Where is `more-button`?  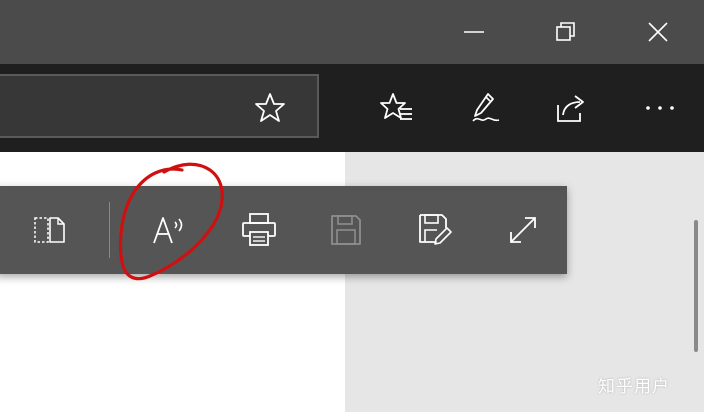 more-button is located at coordinates (660, 108).